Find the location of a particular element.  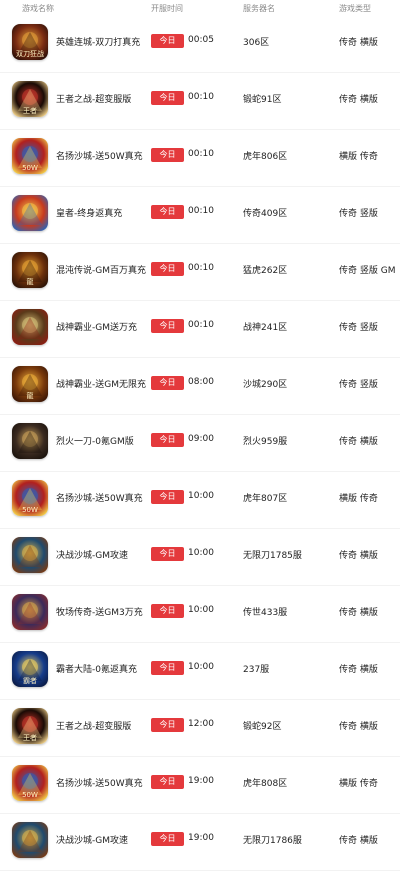

table-row: 50W 名扬沙城-送50W真充 今日 00:10 虎年806区 横版 传奇 is located at coordinates (200, 158).